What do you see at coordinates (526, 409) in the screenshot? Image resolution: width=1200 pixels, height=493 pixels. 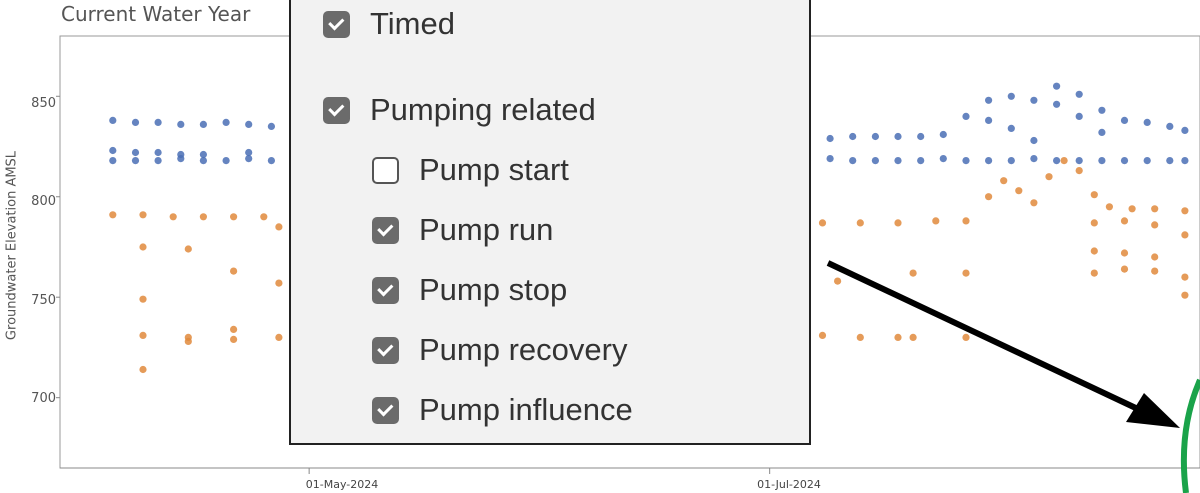 I see `option-label: Pump influence` at bounding box center [526, 409].